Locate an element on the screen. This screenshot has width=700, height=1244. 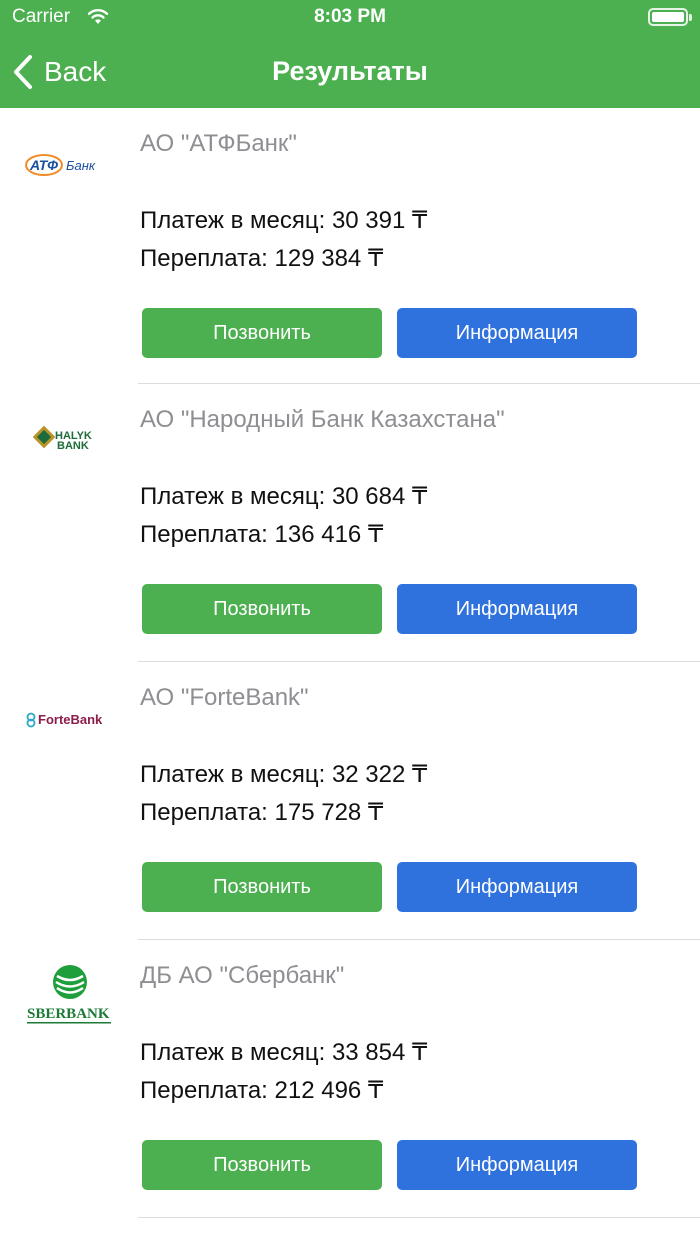
bank-name: АО "Народный Банк Казахстана" is located at coordinates (322, 419).